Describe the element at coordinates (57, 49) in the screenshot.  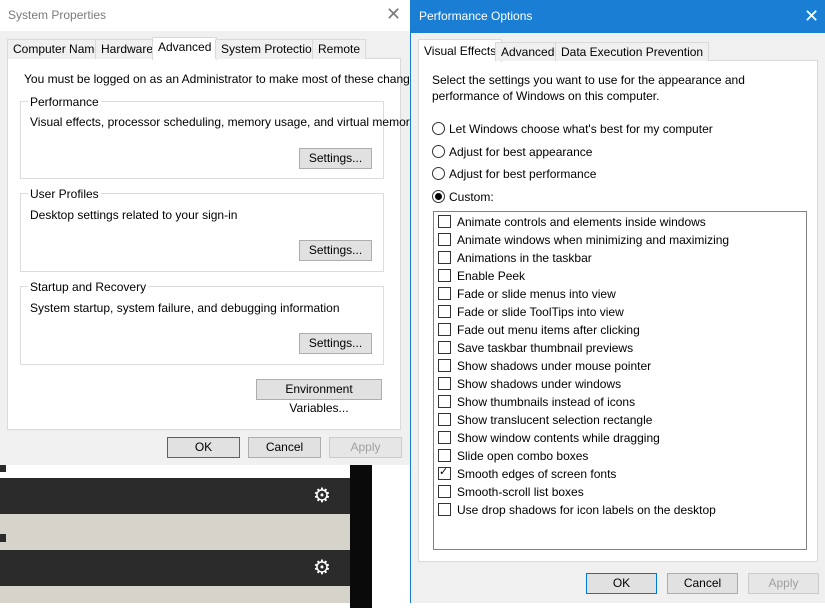
I see `tab-computer-name: Computer Name` at that location.